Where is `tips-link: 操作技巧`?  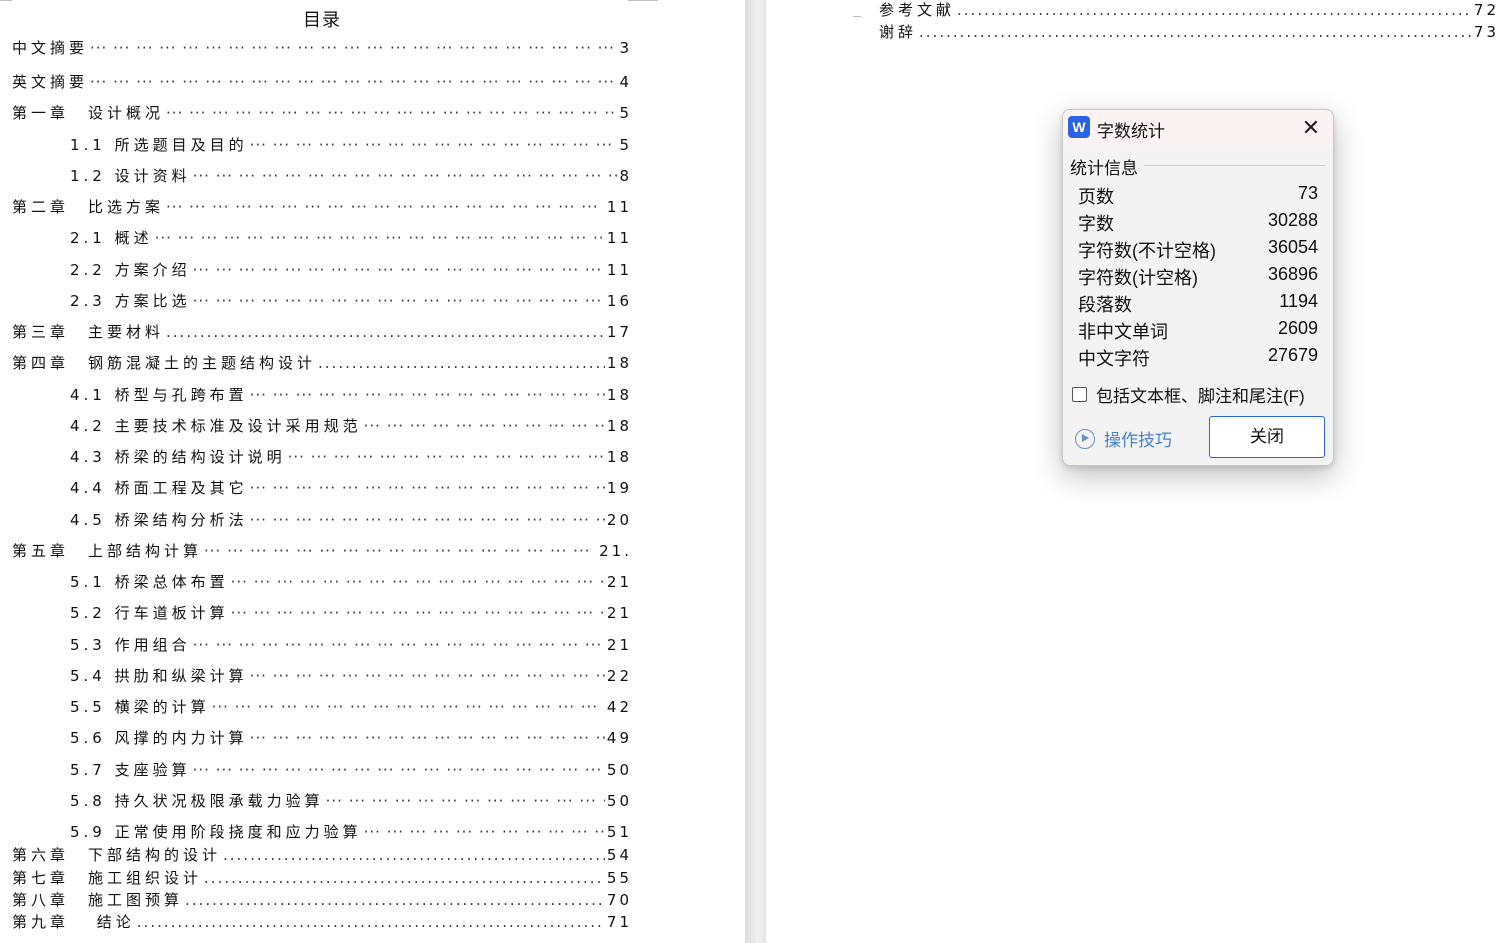 tips-link: 操作技巧 is located at coordinates (1123, 438).